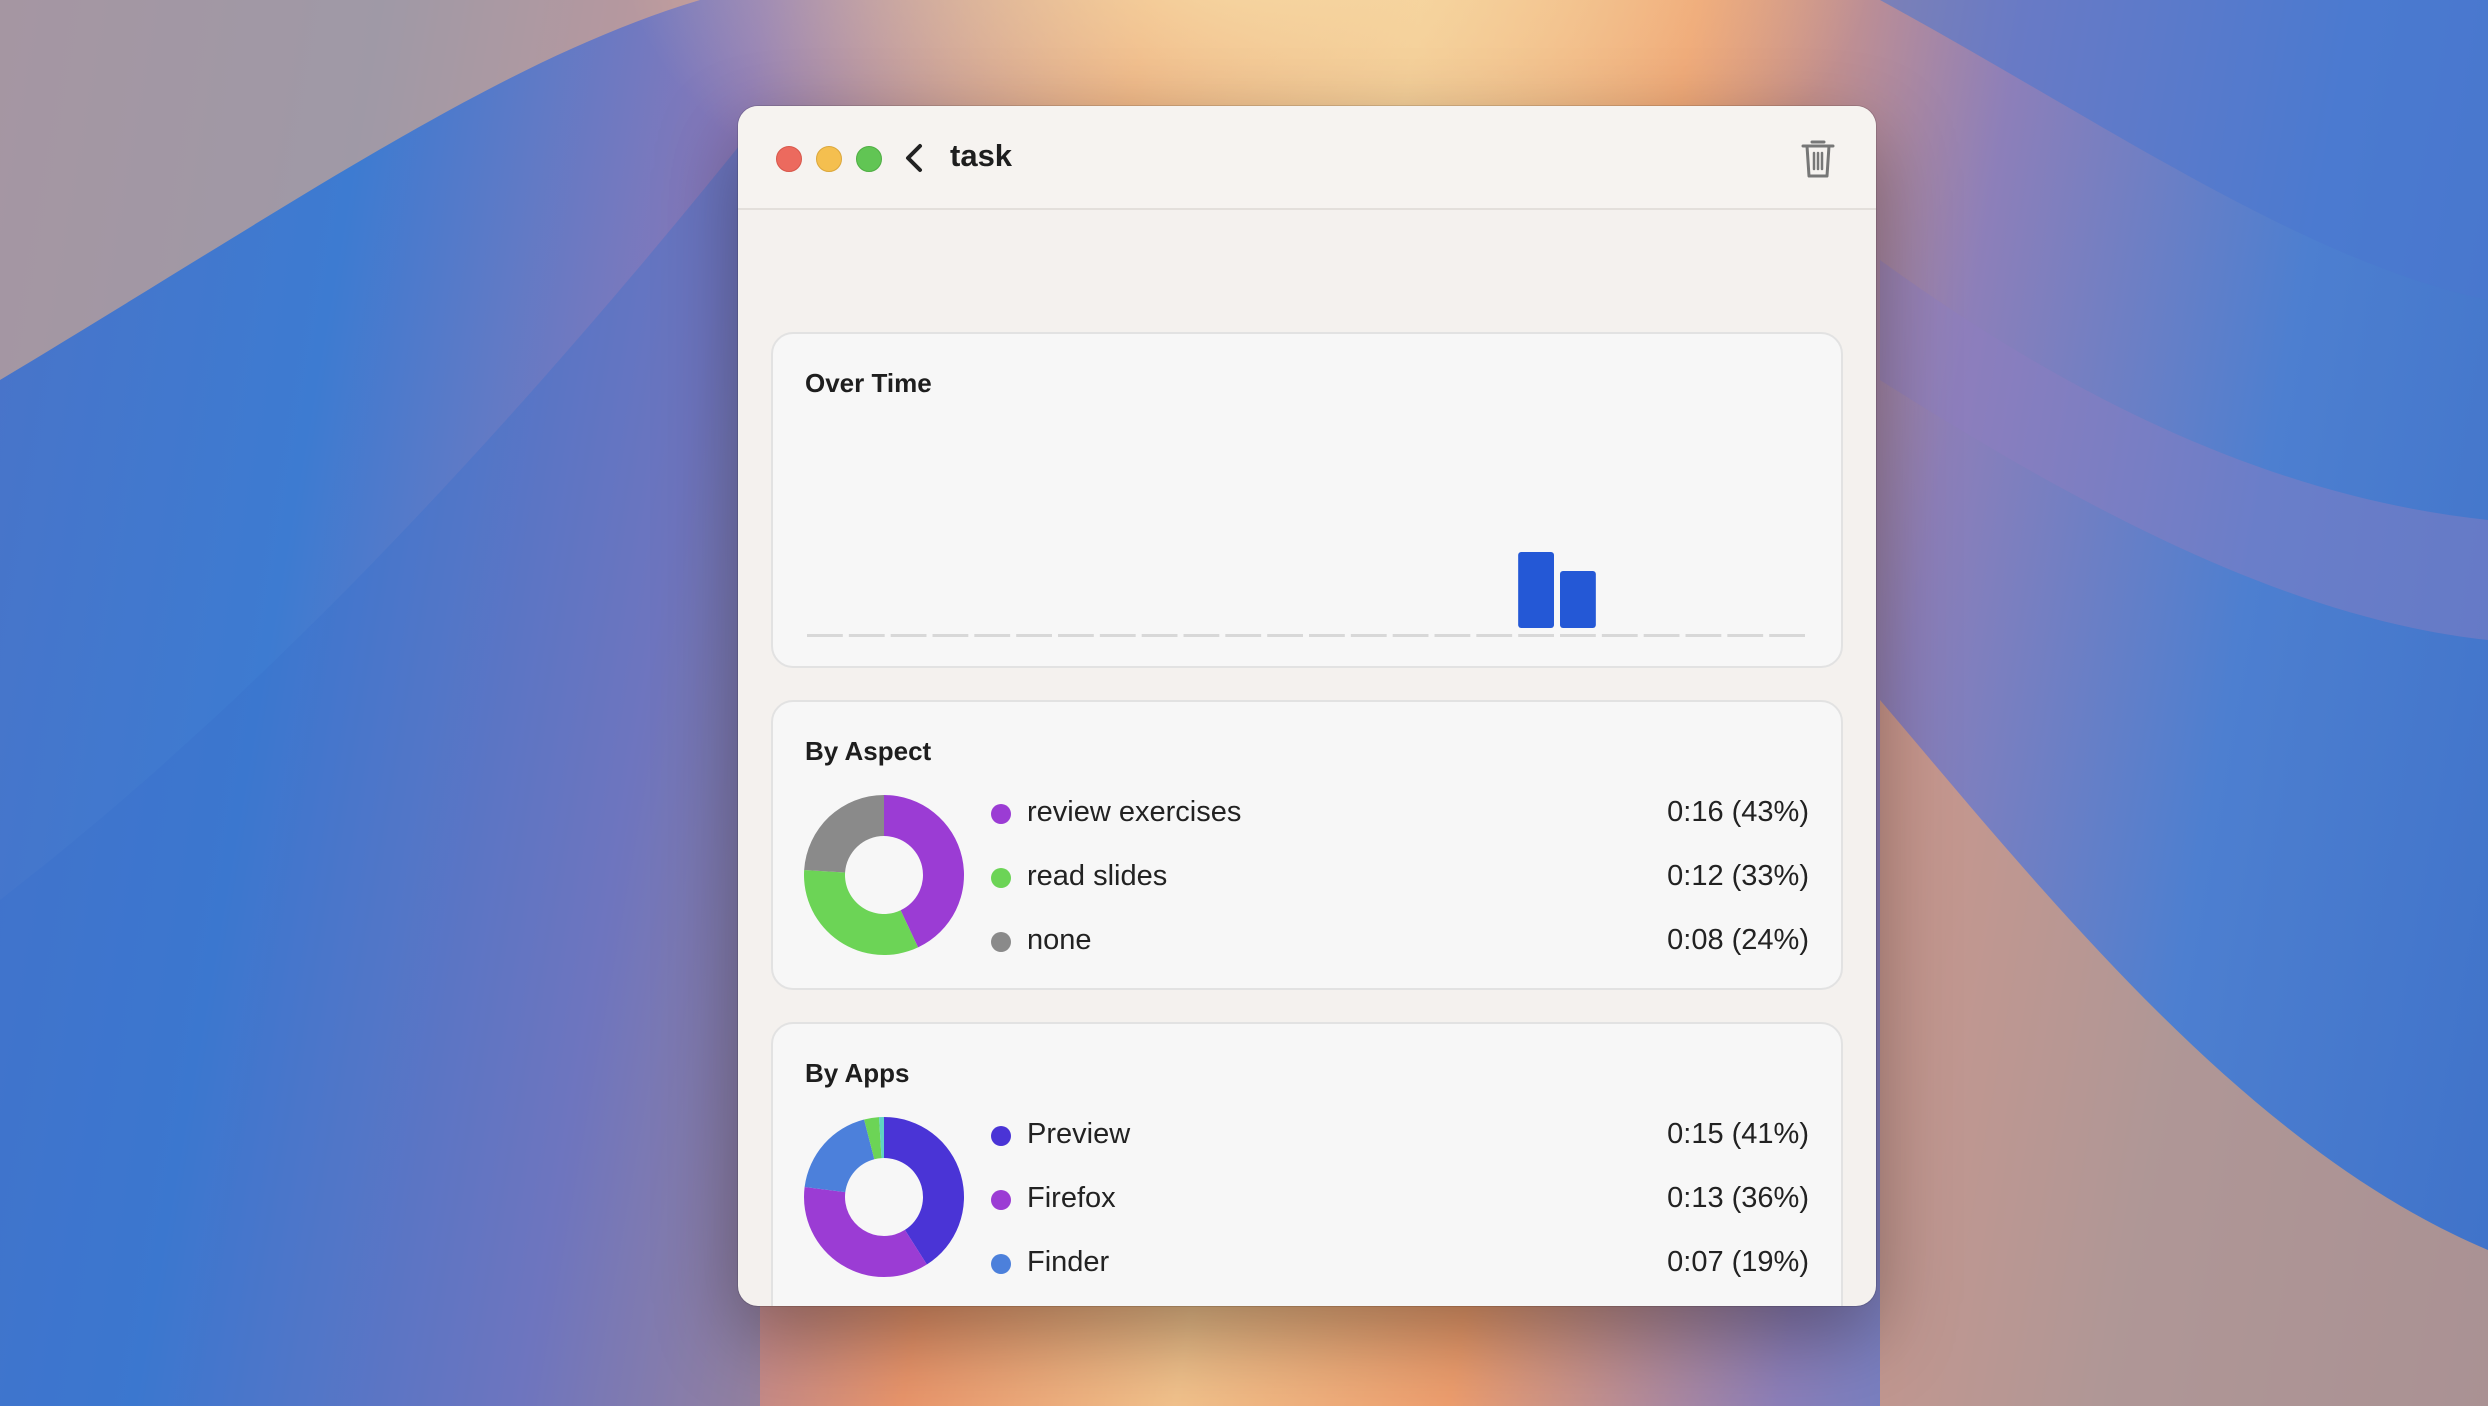 The height and width of the screenshot is (1406, 2488). I want to click on by-apps-title: By Apps, so click(857, 1073).